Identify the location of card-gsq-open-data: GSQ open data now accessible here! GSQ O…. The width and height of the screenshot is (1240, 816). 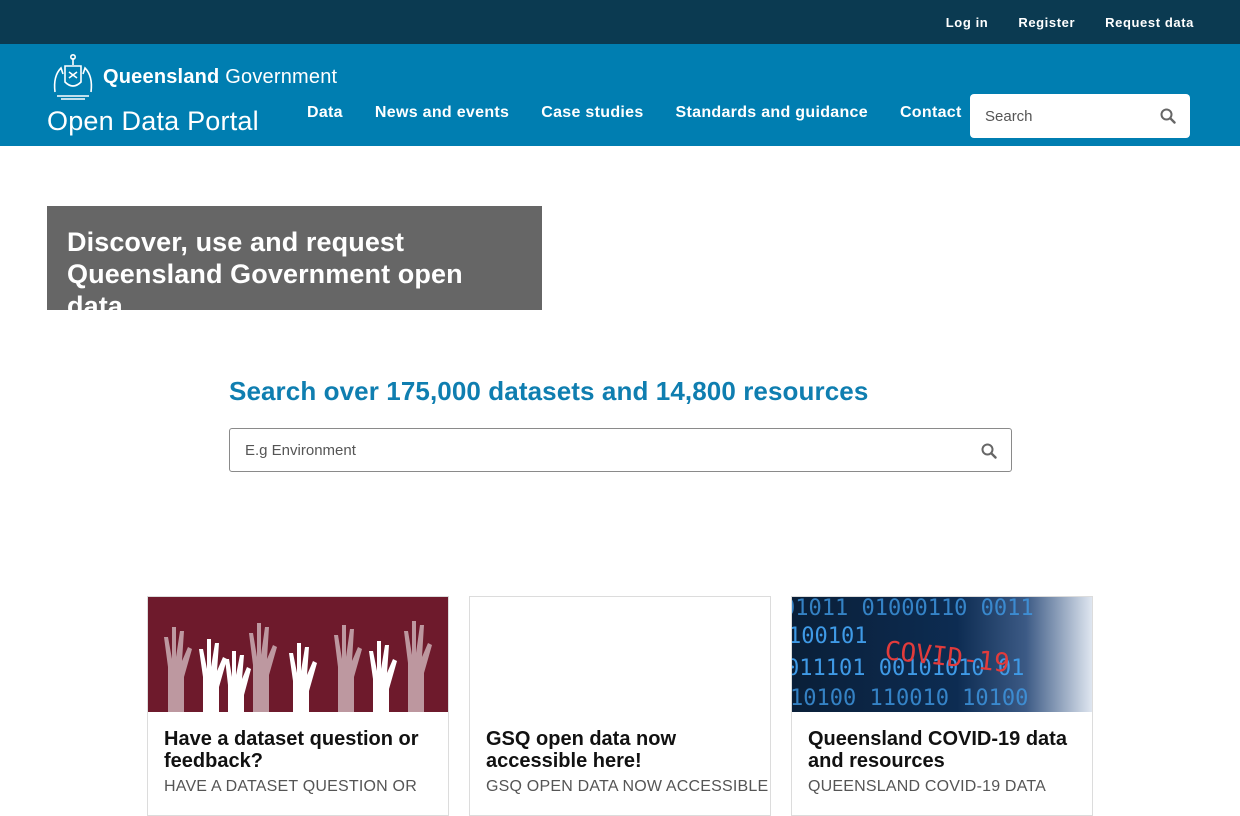
(620, 706).